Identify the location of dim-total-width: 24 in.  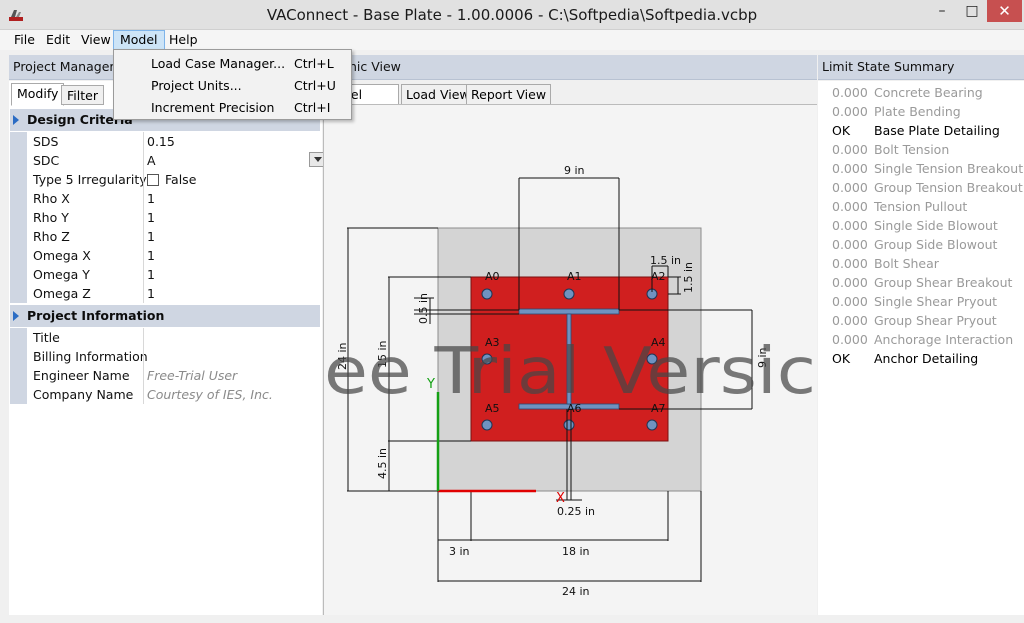
(576, 591).